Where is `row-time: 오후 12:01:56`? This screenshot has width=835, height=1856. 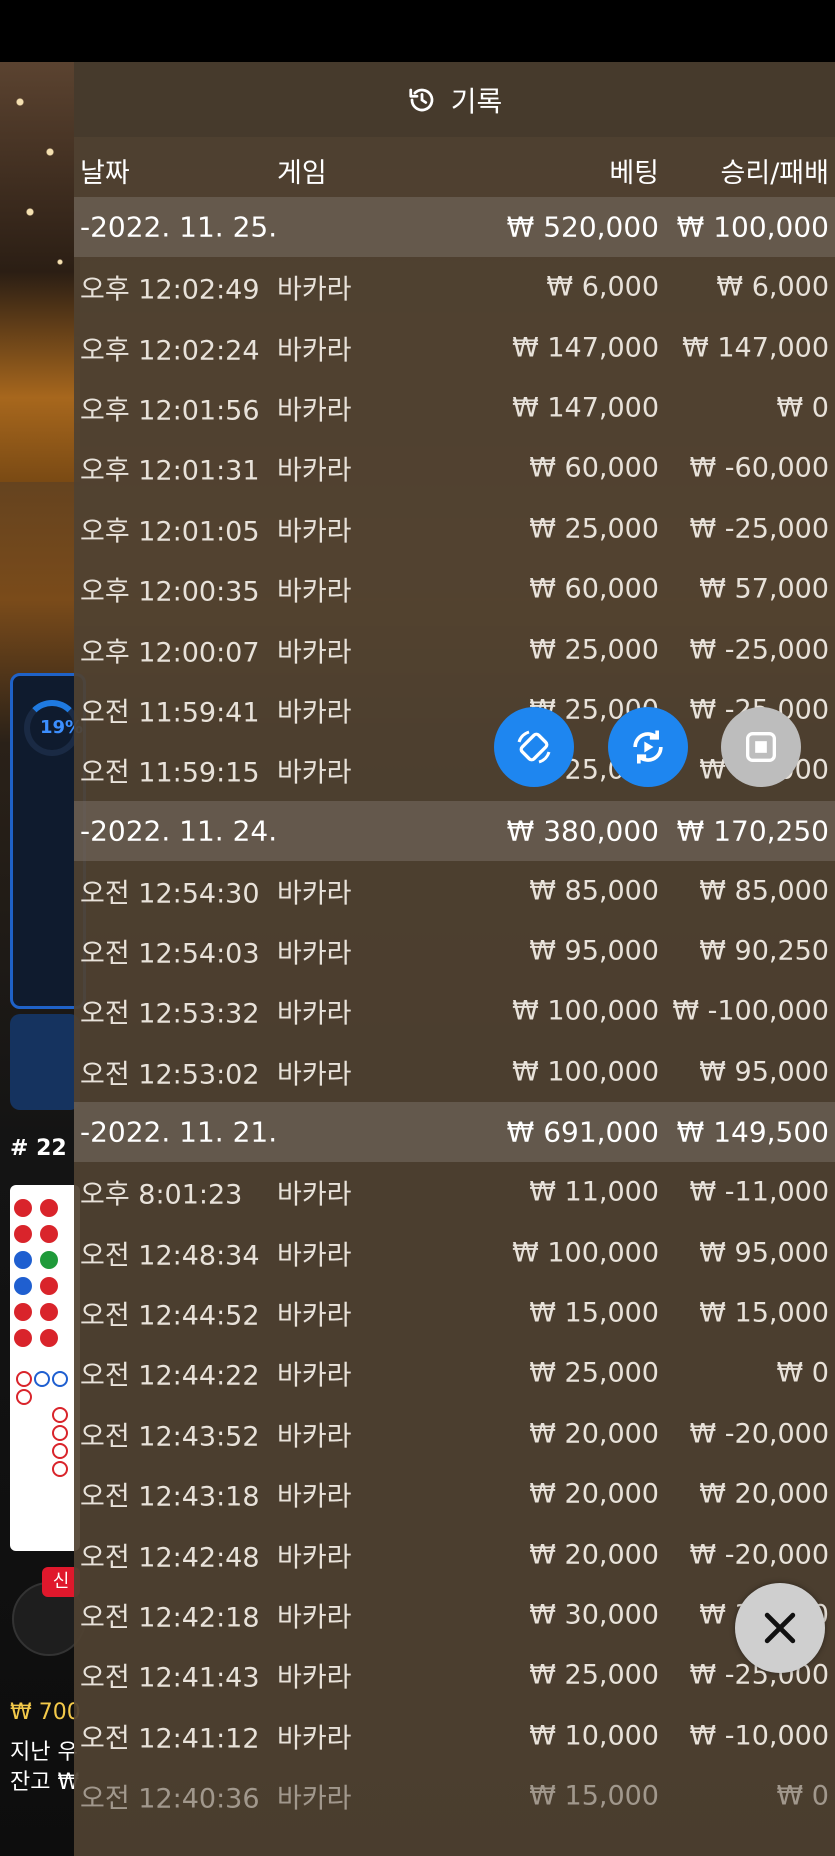
row-time: 오후 12:01:56 is located at coordinates (170, 411).